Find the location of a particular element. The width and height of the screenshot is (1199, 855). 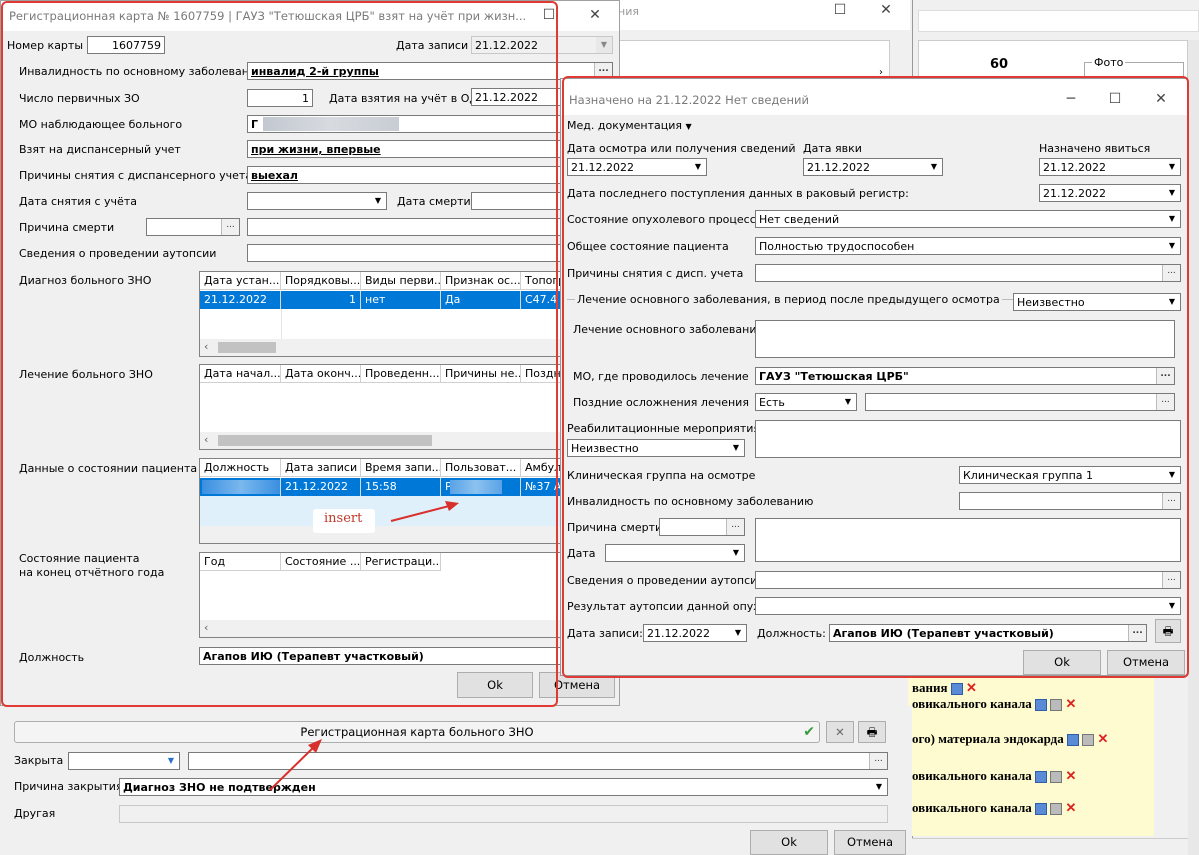

assigned-close-icon: ✕ is located at coordinates (1161, 99).